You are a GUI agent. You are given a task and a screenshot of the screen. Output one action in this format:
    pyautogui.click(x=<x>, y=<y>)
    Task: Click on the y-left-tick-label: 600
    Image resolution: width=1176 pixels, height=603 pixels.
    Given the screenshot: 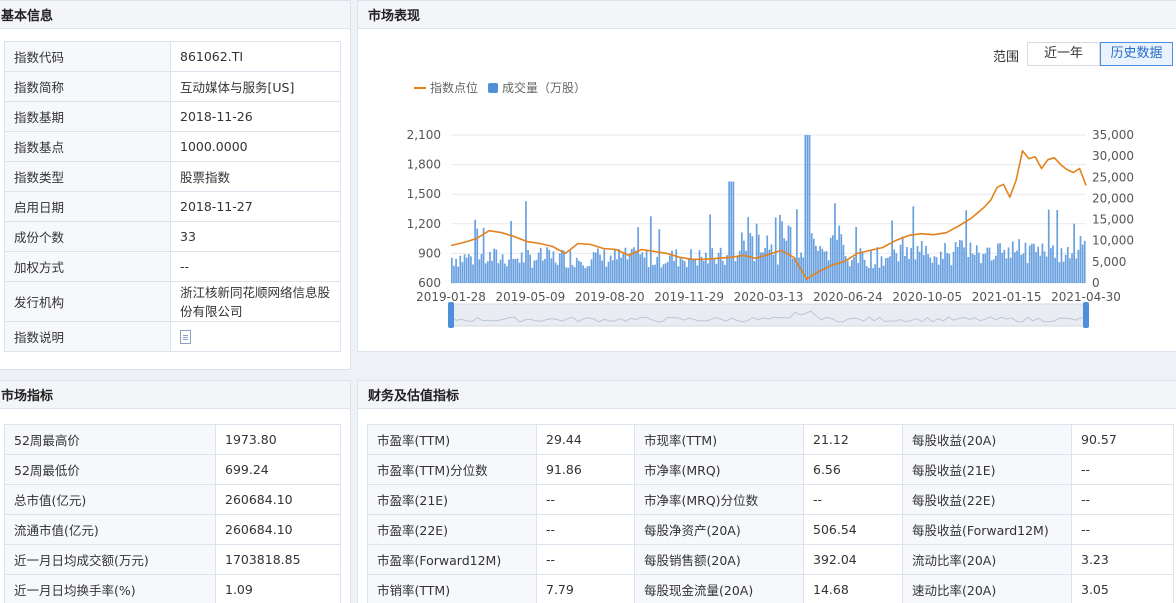 What is the action you would take?
    pyautogui.click(x=429, y=283)
    